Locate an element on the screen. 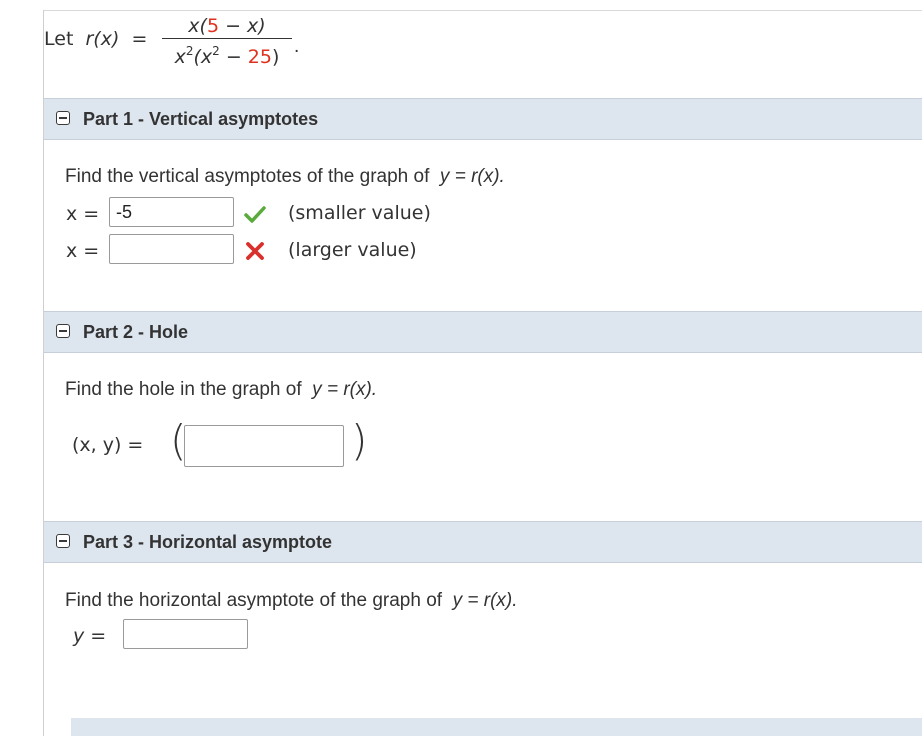  horizontal-asymptote-input is located at coordinates (185, 634).